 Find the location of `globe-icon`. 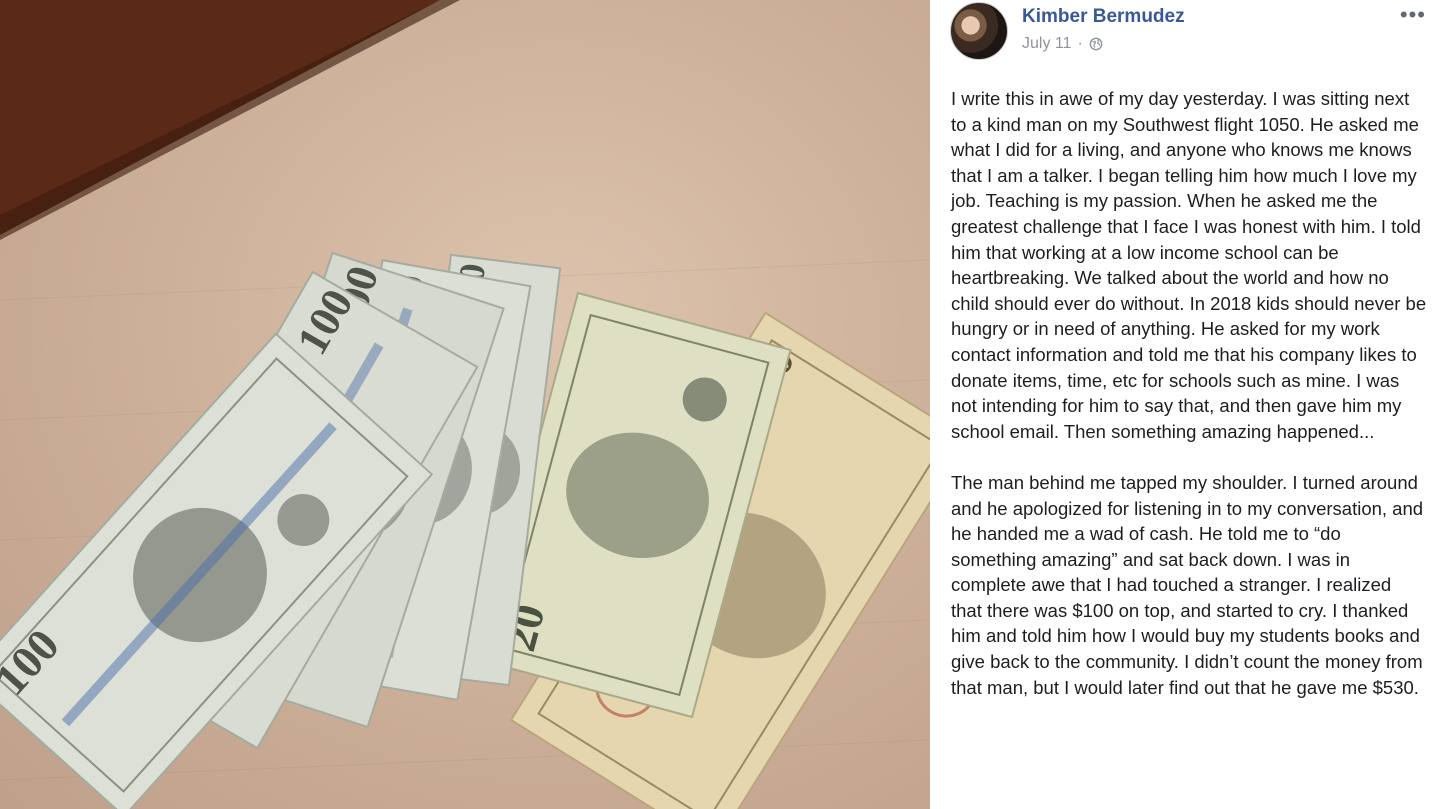

globe-icon is located at coordinates (1096, 44).